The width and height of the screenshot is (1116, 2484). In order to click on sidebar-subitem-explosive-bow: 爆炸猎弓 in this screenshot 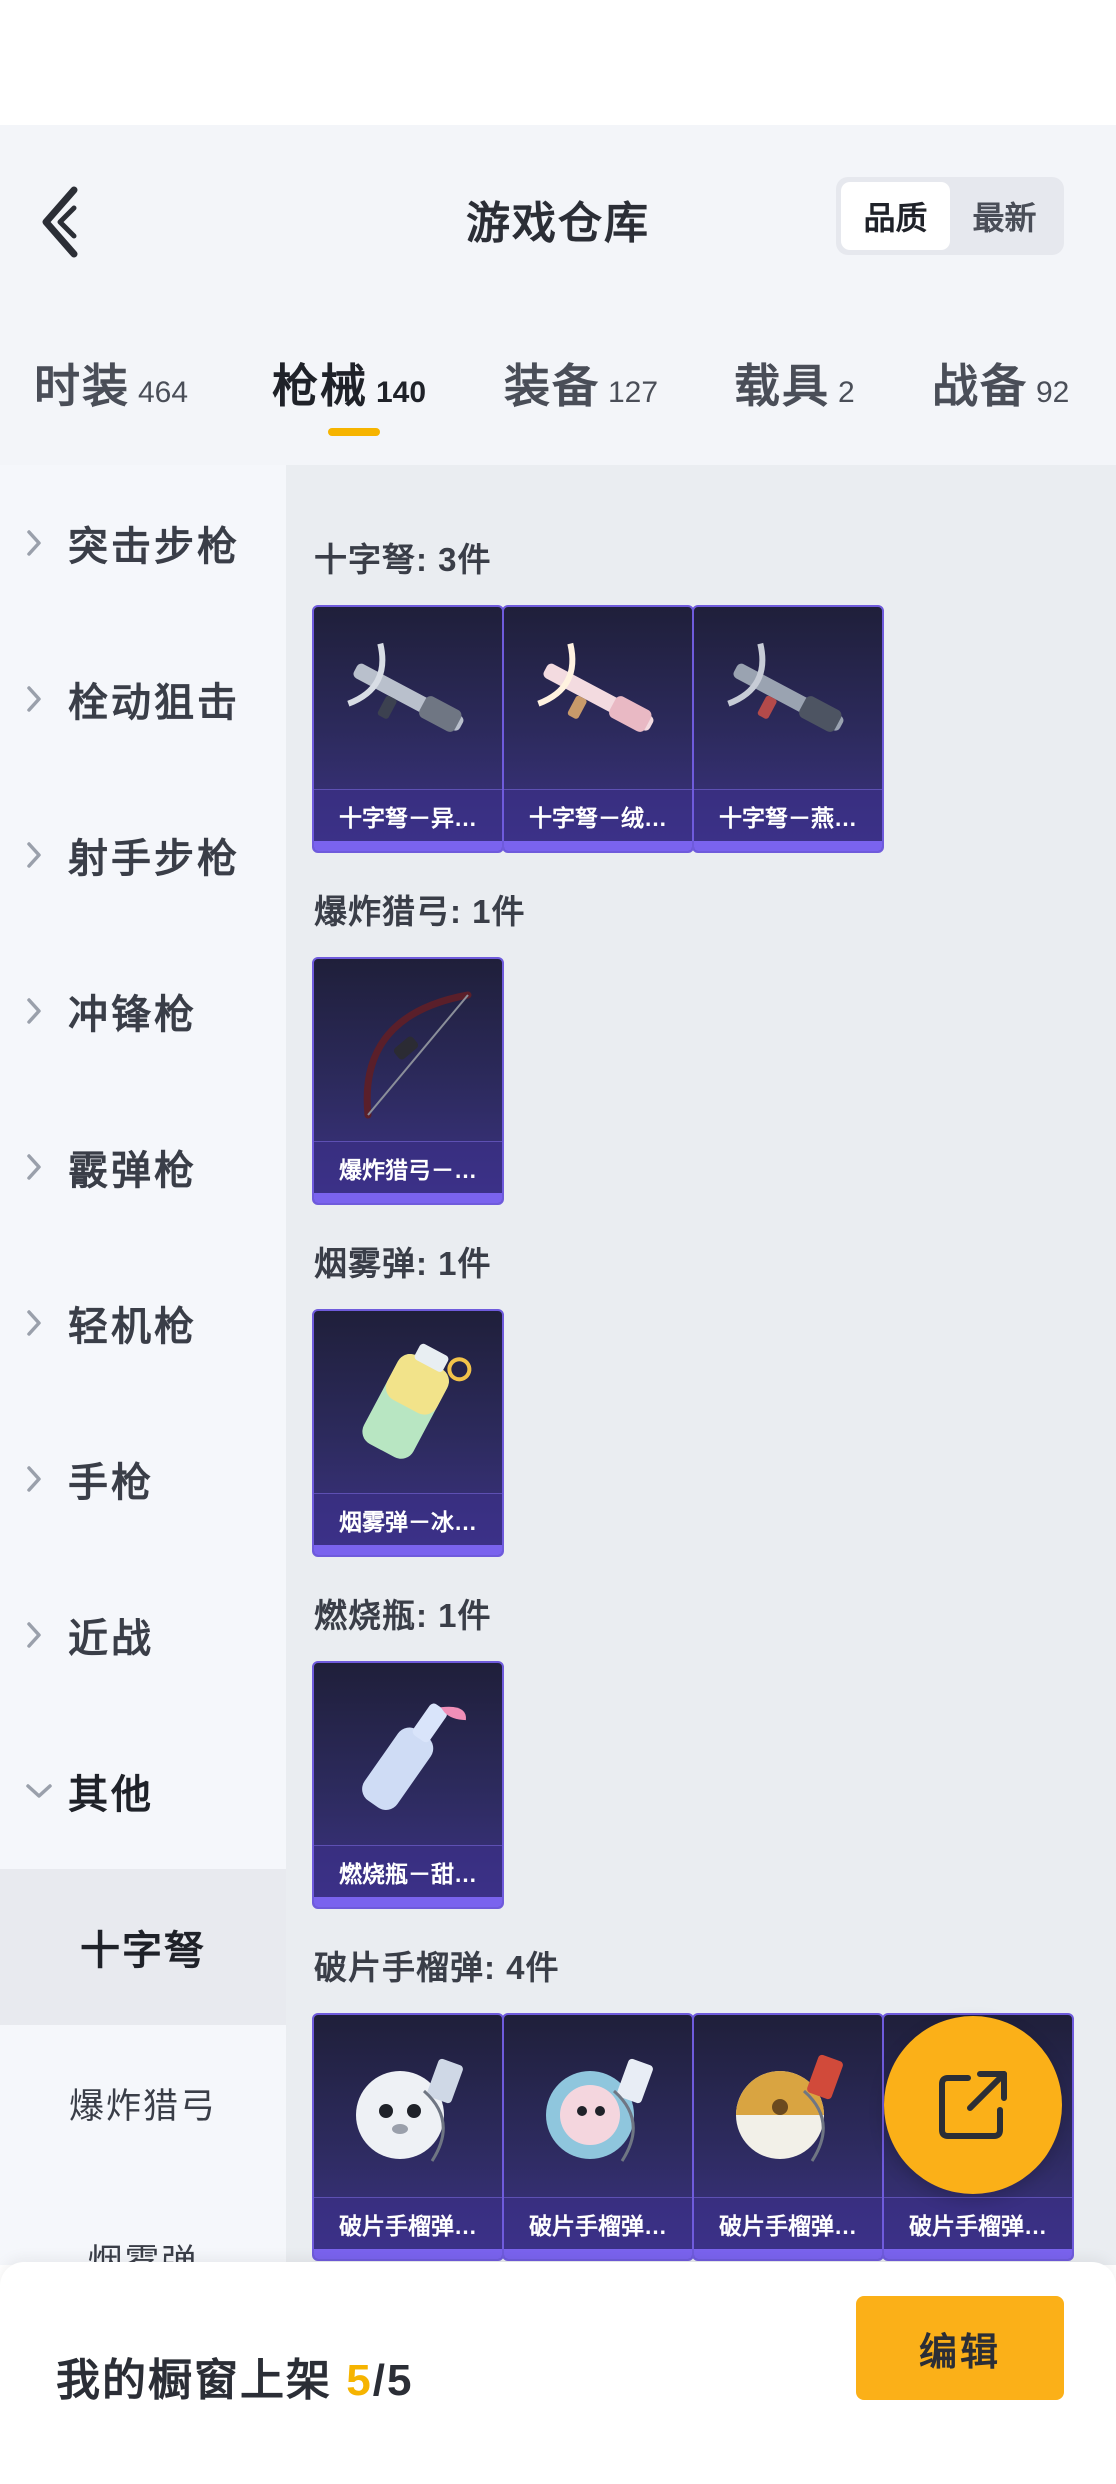, I will do `click(143, 2103)`.